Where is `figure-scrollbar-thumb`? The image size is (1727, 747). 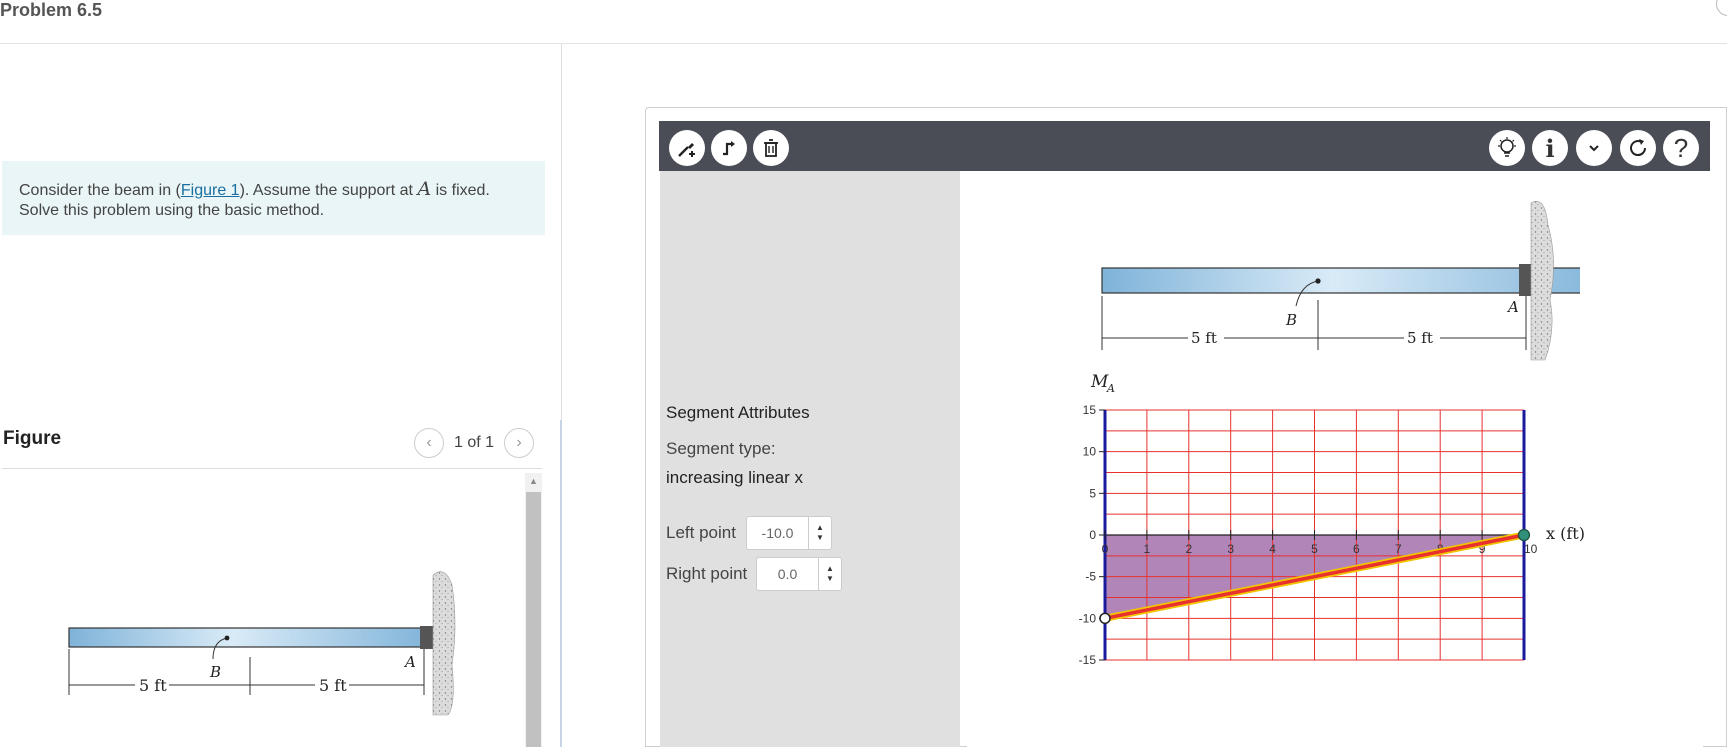 figure-scrollbar-thumb is located at coordinates (533, 619).